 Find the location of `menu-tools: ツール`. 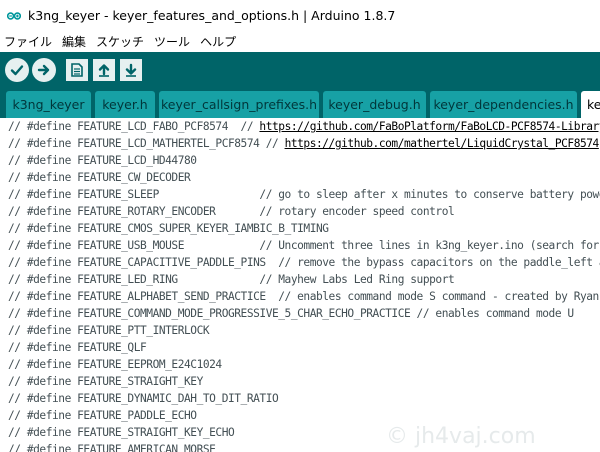

menu-tools: ツール is located at coordinates (172, 41).